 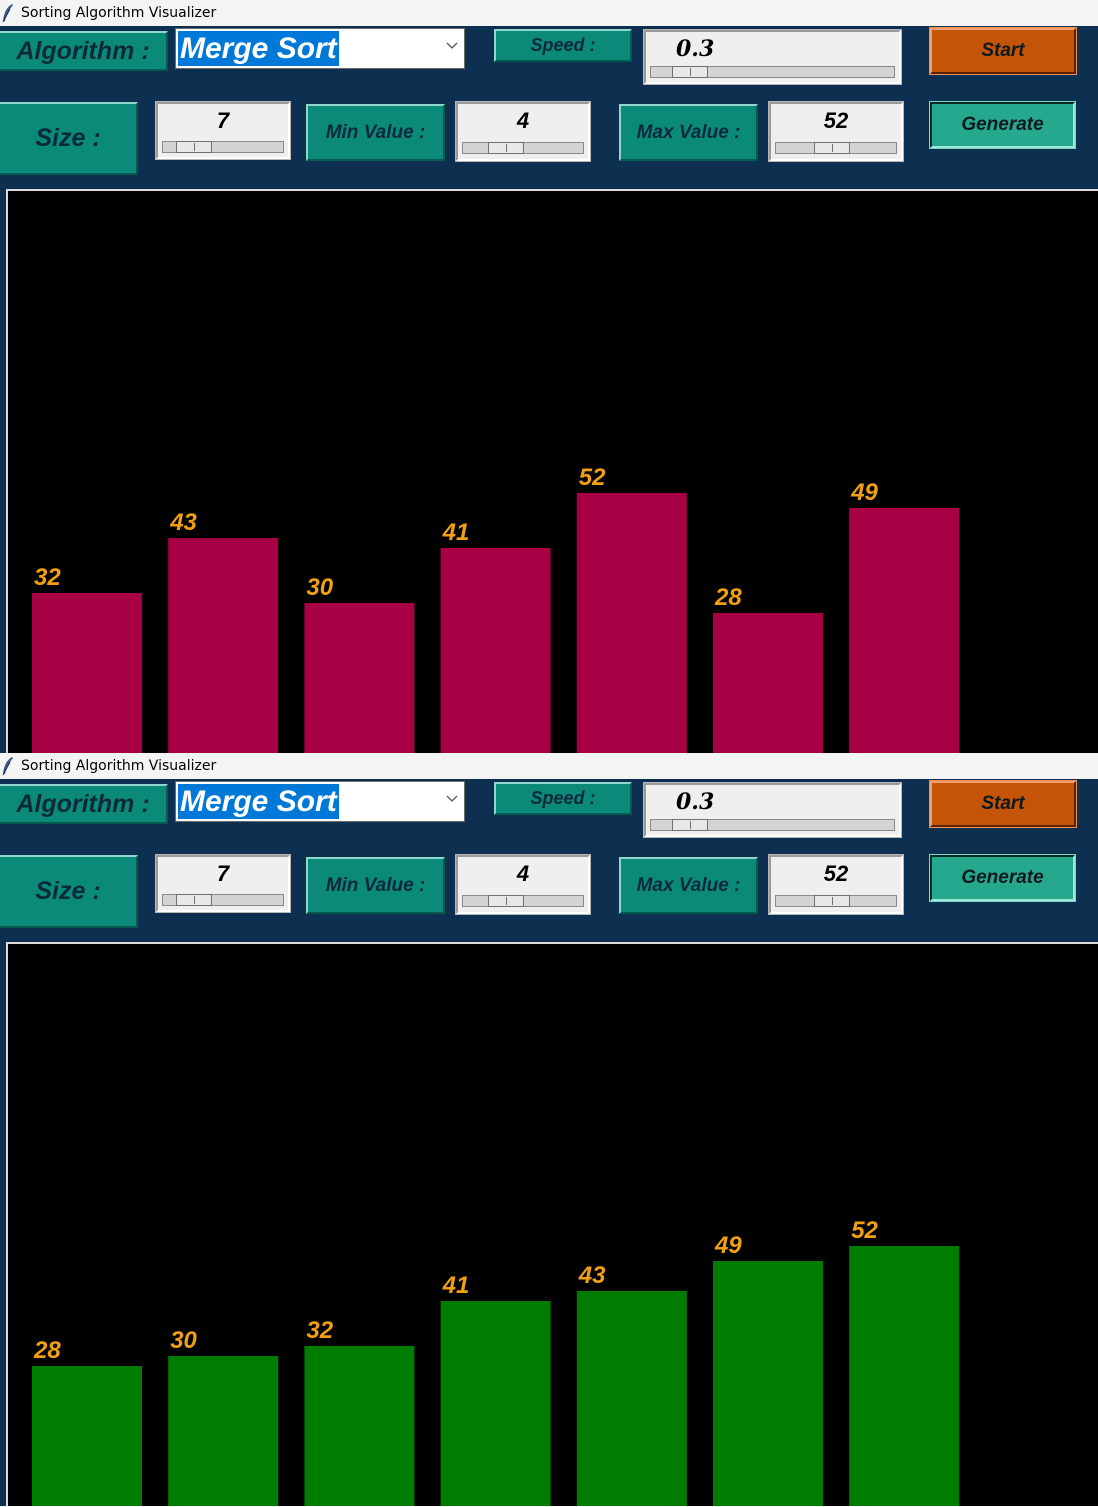 What do you see at coordinates (47, 577) in the screenshot?
I see `bar-value-label-1: 32` at bounding box center [47, 577].